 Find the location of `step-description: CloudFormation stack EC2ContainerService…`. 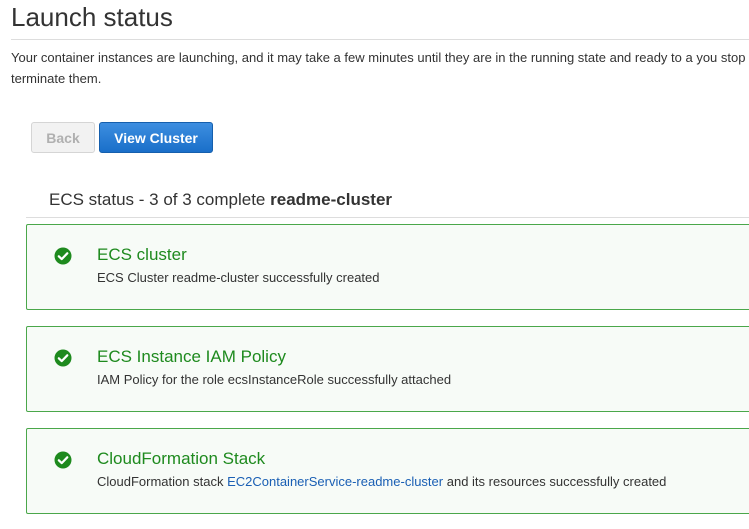

step-description: CloudFormation stack EC2ContainerService… is located at coordinates (381, 481).